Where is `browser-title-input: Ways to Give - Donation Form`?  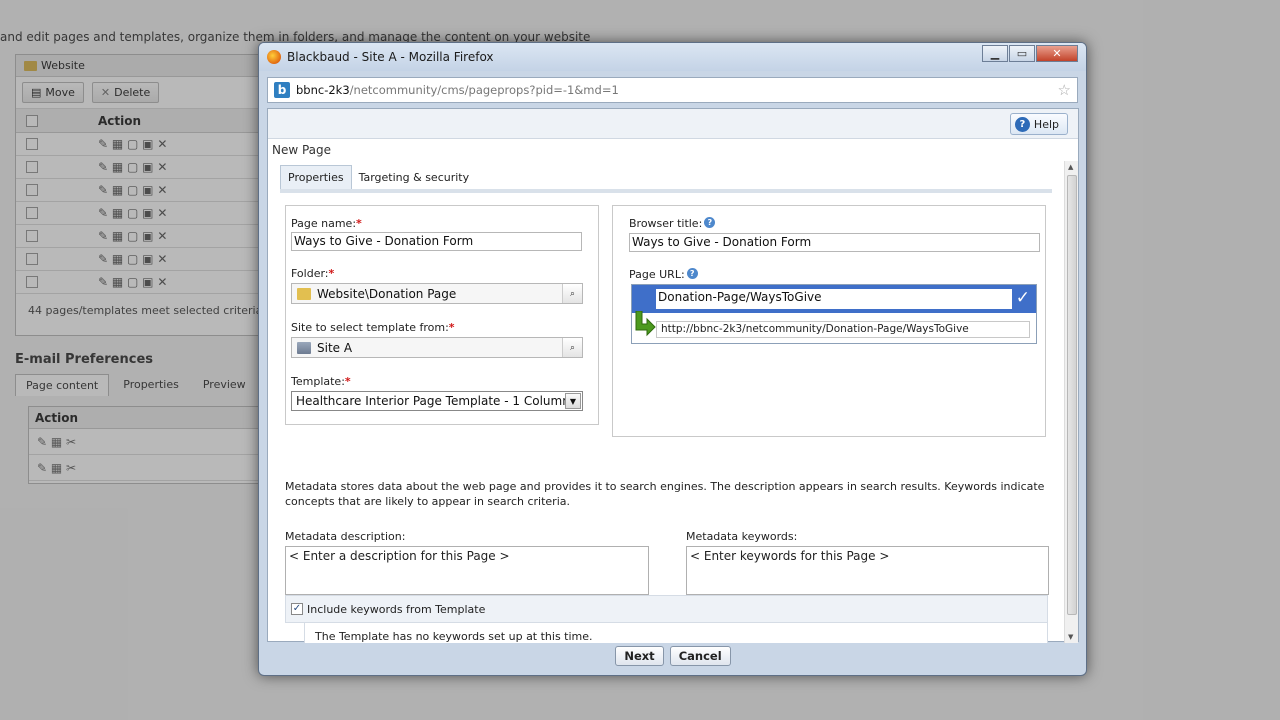
browser-title-input: Ways to Give - Donation Form is located at coordinates (834, 242).